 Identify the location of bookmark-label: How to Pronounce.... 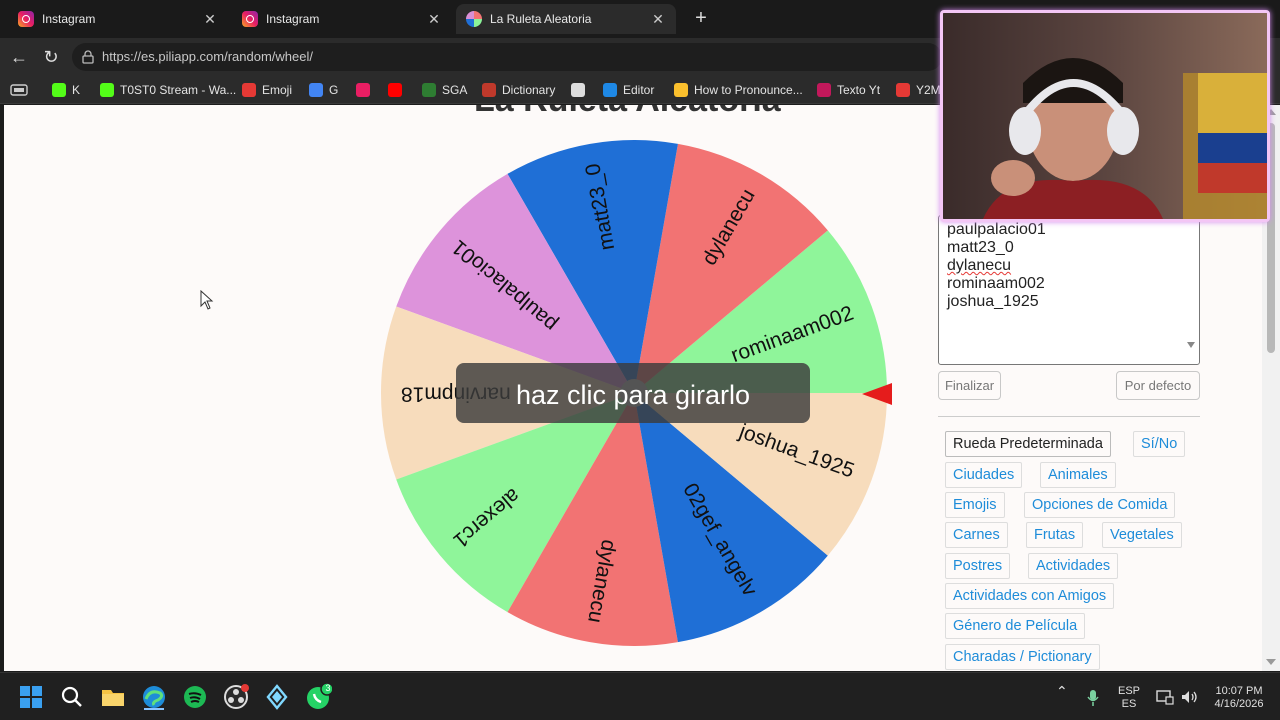
(748, 90).